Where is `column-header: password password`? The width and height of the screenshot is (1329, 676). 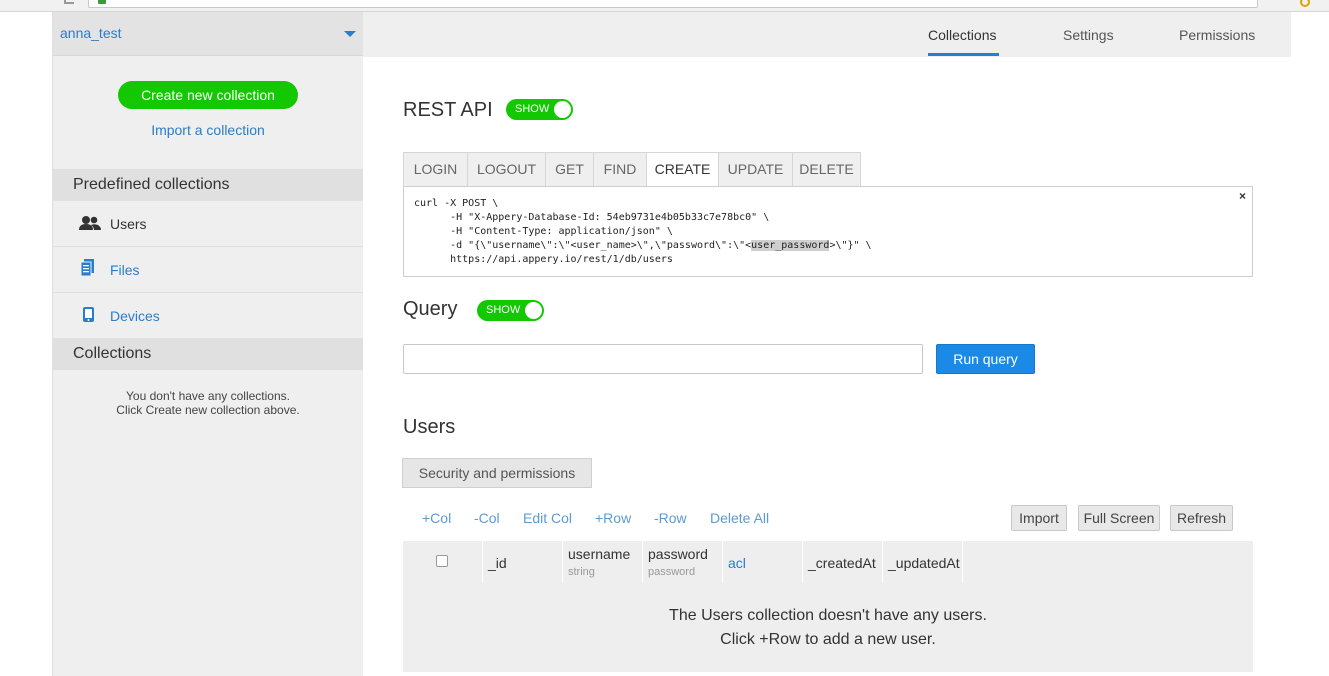 column-header: password password is located at coordinates (683, 562).